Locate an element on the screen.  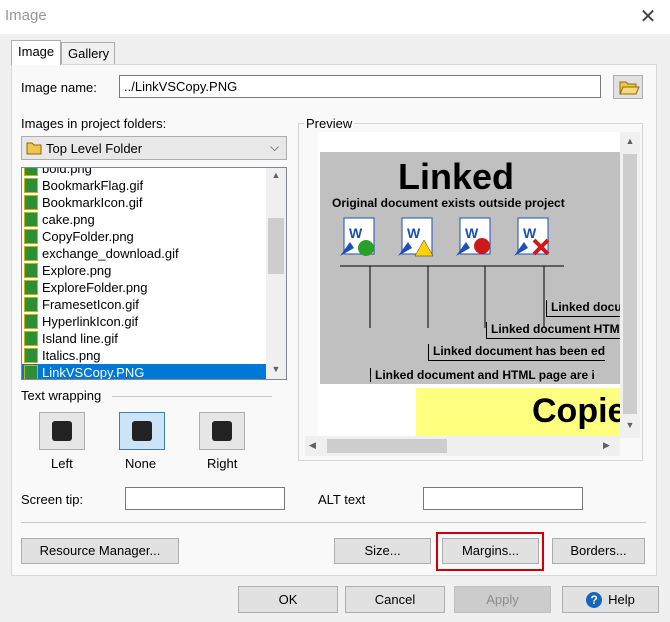
preview-line-2: Linked document HTM is located at coordinates (553, 330).